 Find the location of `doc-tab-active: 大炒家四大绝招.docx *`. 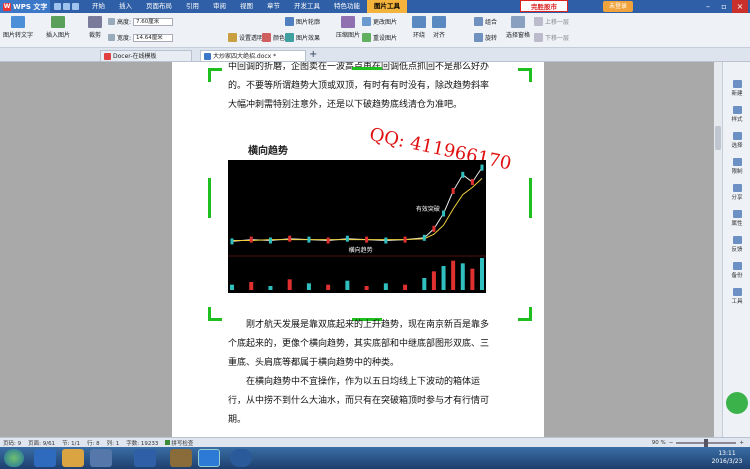

doc-tab-active: 大炒家四大绝招.docx * is located at coordinates (253, 55).